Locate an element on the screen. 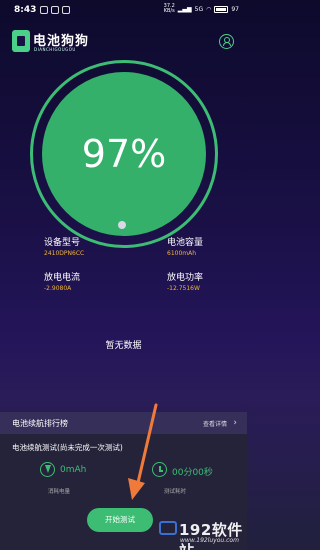  pointer-arrow-icon is located at coordinates (143, 451).